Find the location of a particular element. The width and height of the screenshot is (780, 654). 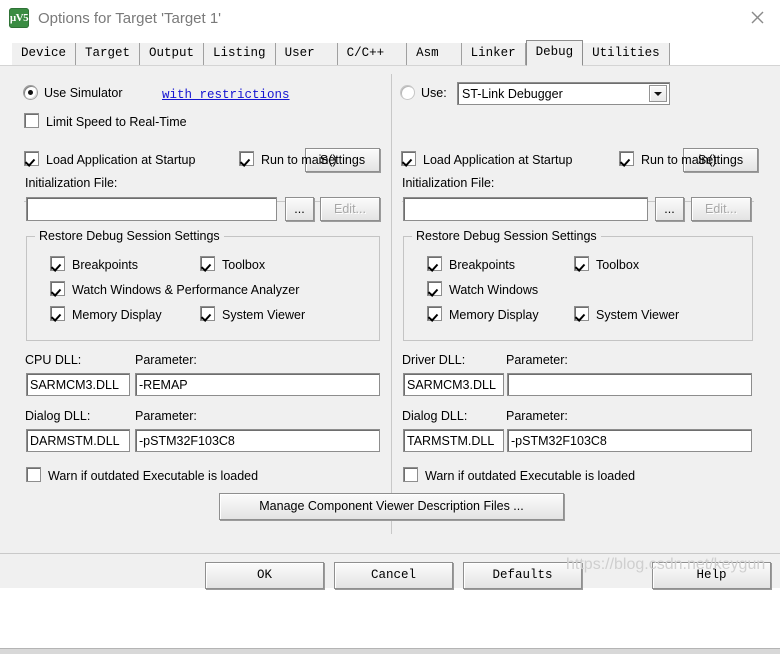

tab-linker: Linker is located at coordinates (493, 54).